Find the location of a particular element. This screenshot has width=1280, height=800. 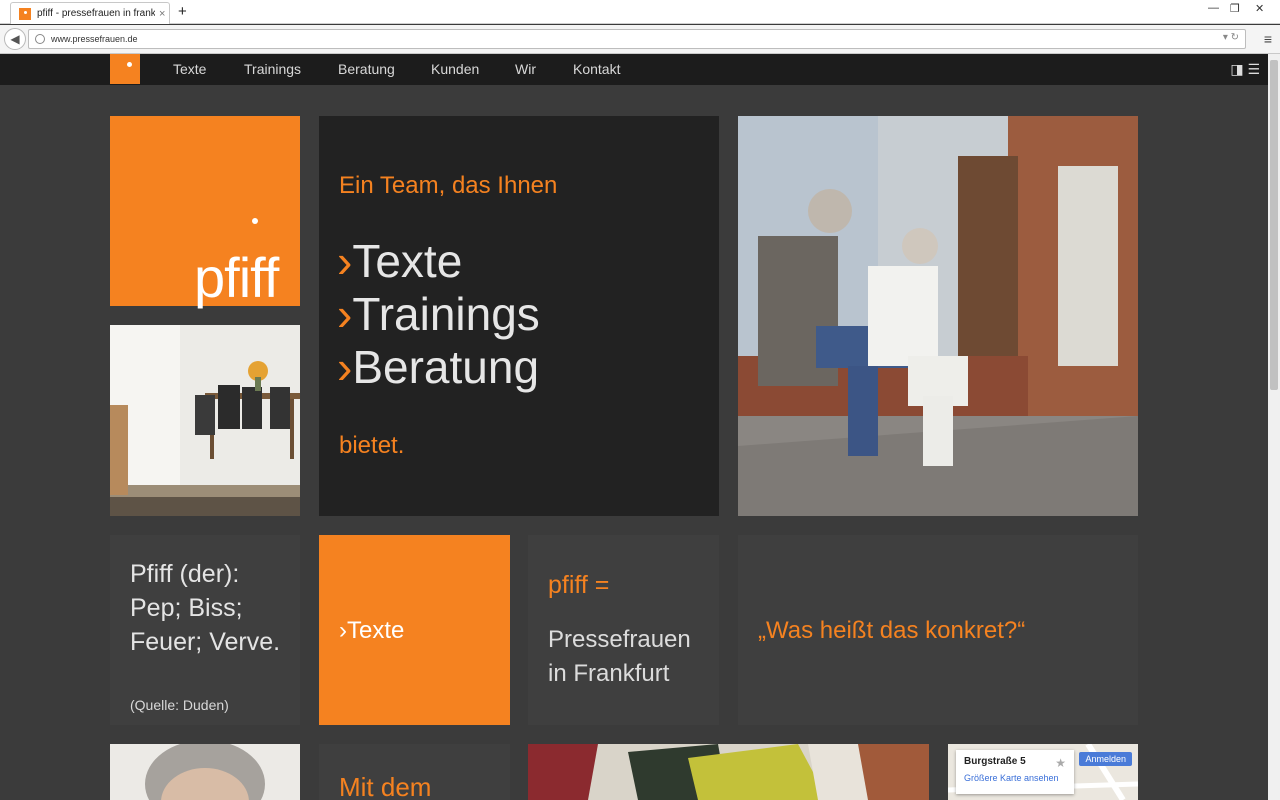

minimize-button: — is located at coordinates (1213, 8).